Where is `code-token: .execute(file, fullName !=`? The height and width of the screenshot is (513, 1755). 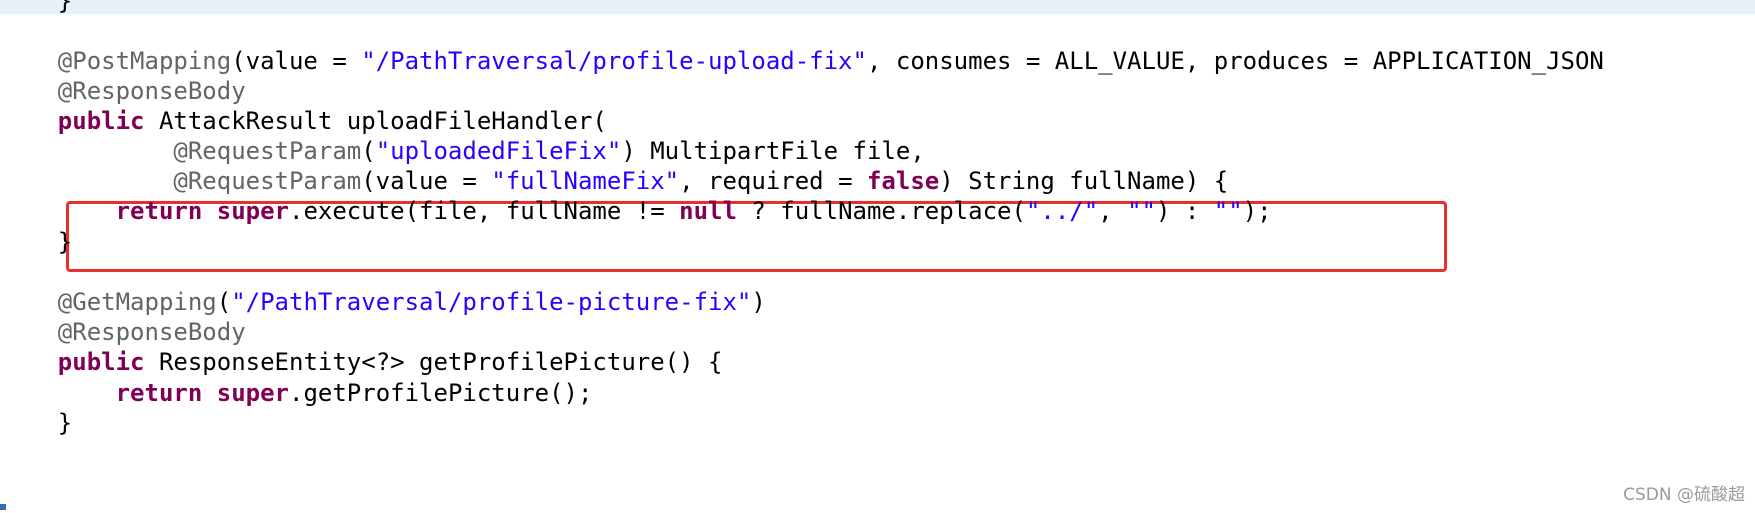
code-token: .execute(file, fullName != is located at coordinates (484, 211).